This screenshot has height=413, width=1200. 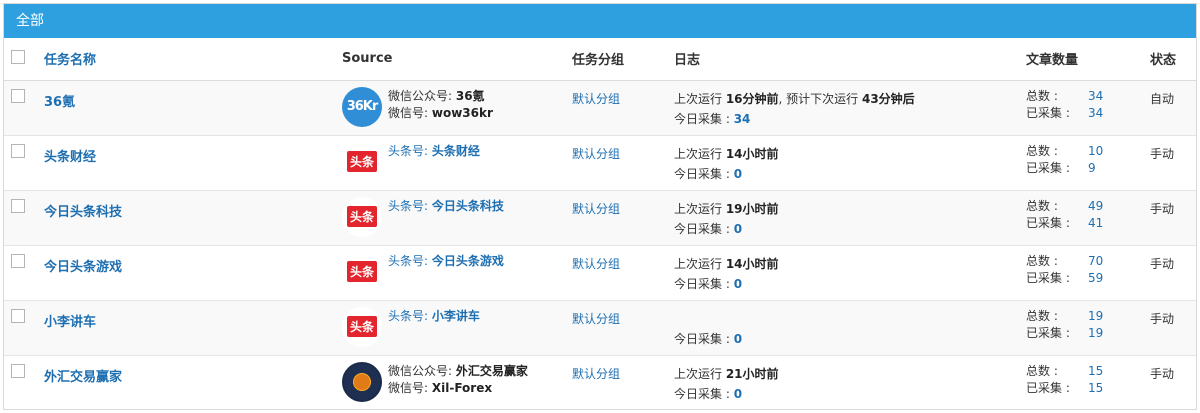 What do you see at coordinates (1095, 113) in the screenshot?
I see `collected-count-link: 34` at bounding box center [1095, 113].